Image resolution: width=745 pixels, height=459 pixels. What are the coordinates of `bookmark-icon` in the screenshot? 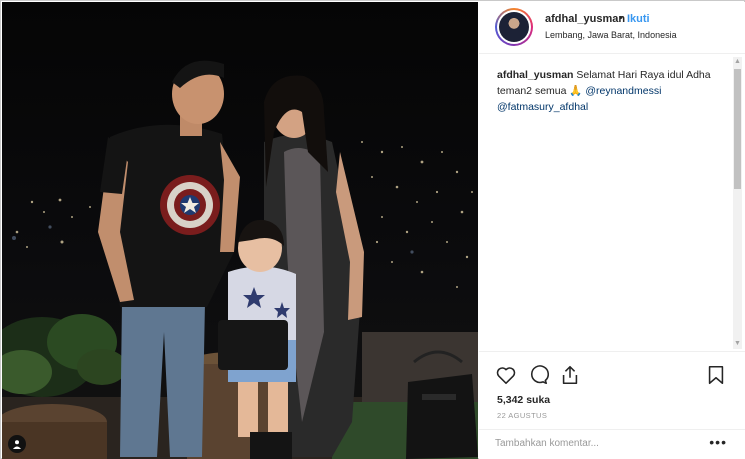 It's located at (716, 375).